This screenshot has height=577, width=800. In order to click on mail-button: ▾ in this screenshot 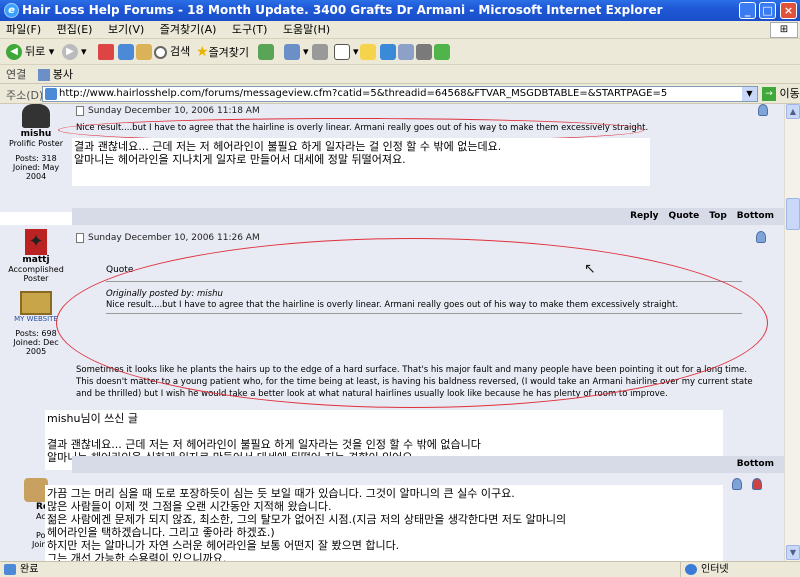, I will do `click(296, 52)`.